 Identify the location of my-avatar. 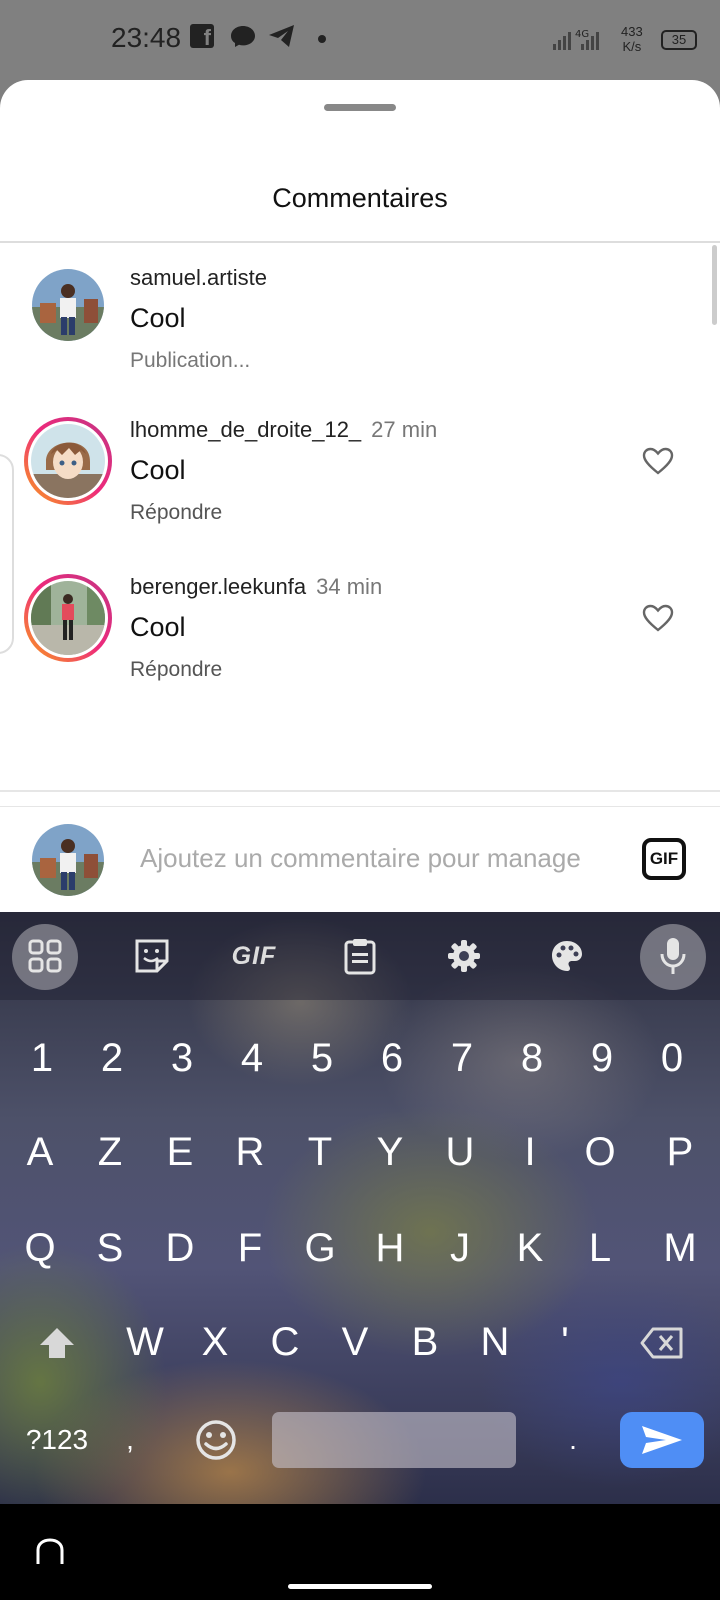
(68, 860).